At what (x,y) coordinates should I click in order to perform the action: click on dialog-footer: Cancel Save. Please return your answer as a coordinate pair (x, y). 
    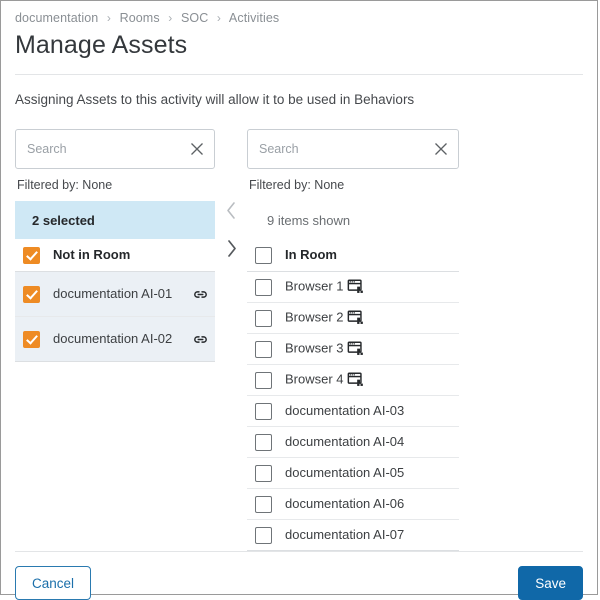
    Looking at the image, I should click on (299, 576).